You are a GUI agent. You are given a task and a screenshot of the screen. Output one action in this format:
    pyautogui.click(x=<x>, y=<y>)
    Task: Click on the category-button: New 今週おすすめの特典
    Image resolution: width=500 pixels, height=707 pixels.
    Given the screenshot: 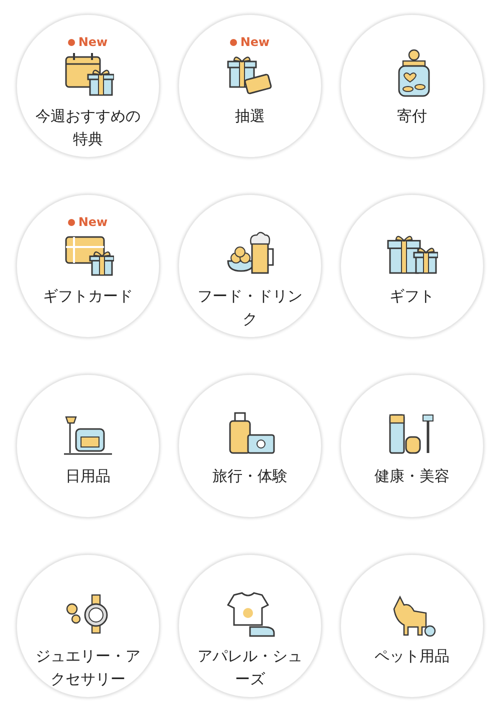 What is the action you would take?
    pyautogui.click(x=88, y=86)
    